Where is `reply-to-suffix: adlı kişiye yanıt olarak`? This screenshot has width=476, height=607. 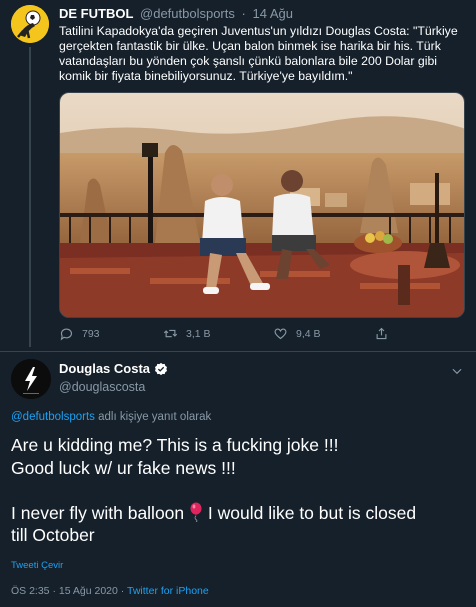 reply-to-suffix: adlı kişiye yanıt olarak is located at coordinates (153, 417).